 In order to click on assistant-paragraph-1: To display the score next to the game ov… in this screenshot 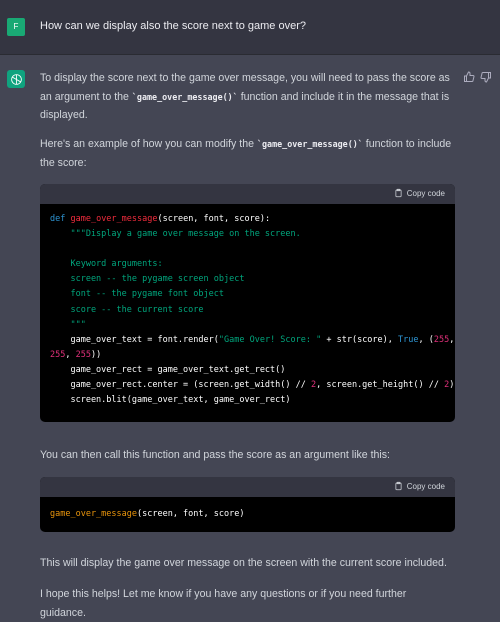, I will do `click(247, 97)`.